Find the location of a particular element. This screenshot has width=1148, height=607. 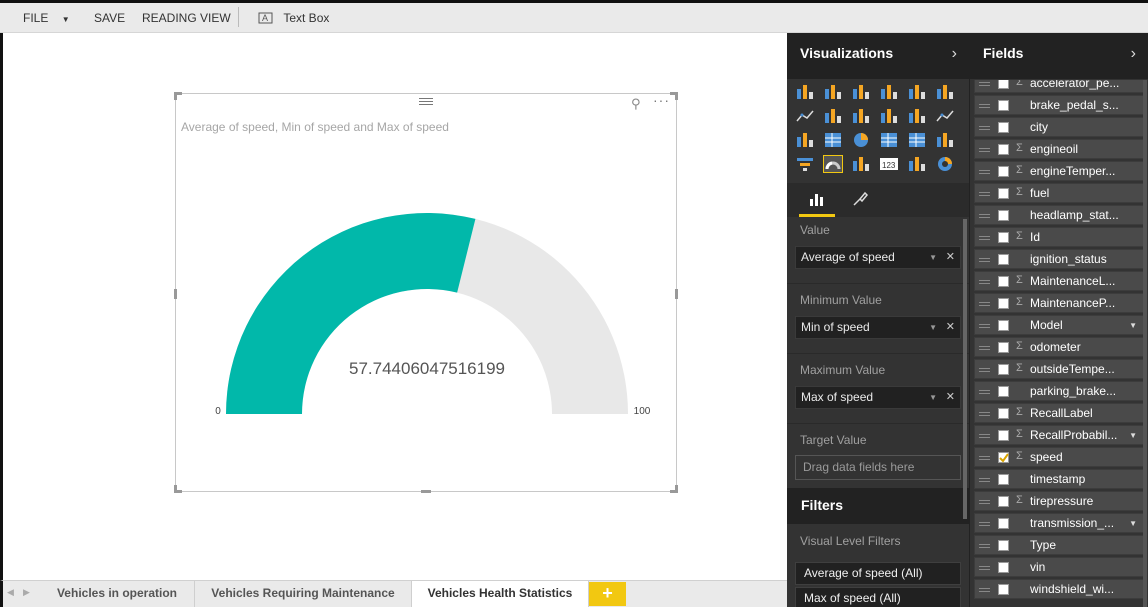

max-well-field: Max of speed ▼ ✕ is located at coordinates (878, 397).